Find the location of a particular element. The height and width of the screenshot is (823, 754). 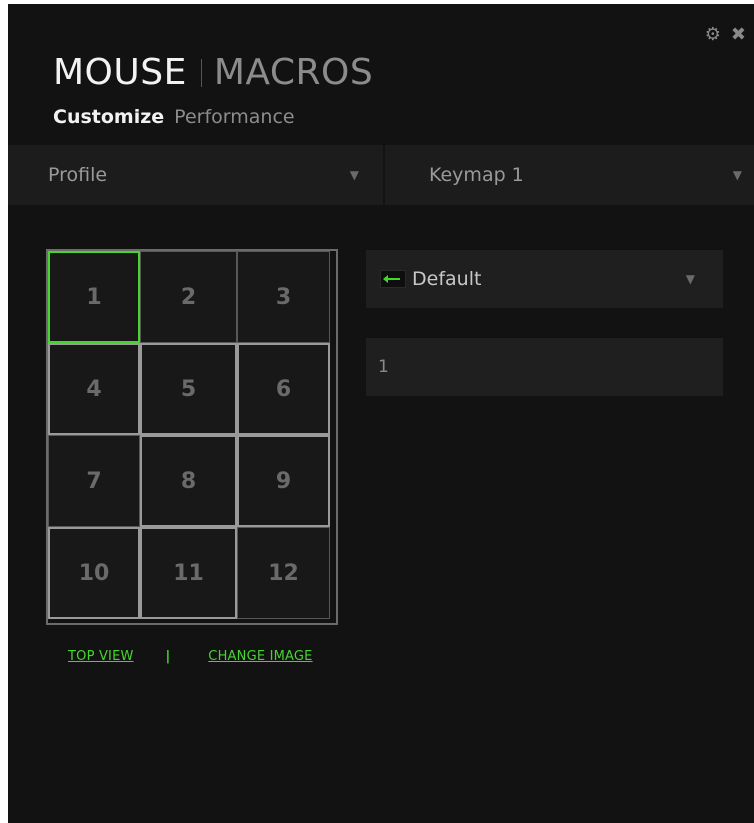

tab-performance: Performance is located at coordinates (234, 117).